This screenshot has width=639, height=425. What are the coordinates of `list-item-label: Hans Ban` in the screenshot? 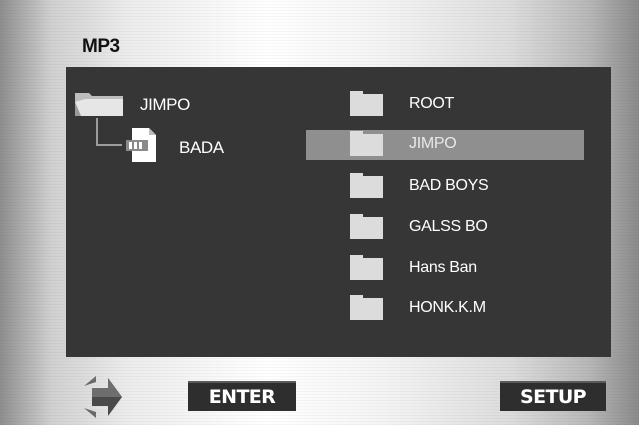 It's located at (443, 267).